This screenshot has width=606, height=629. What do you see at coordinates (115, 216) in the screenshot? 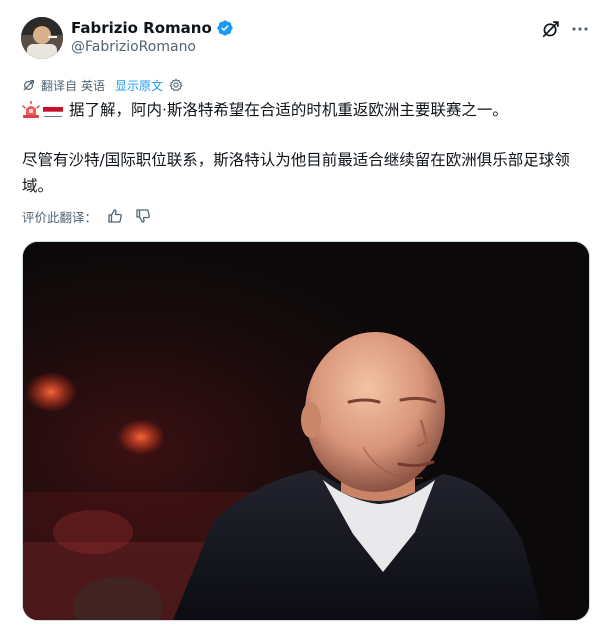
I see `thumbs-up-icon` at bounding box center [115, 216].